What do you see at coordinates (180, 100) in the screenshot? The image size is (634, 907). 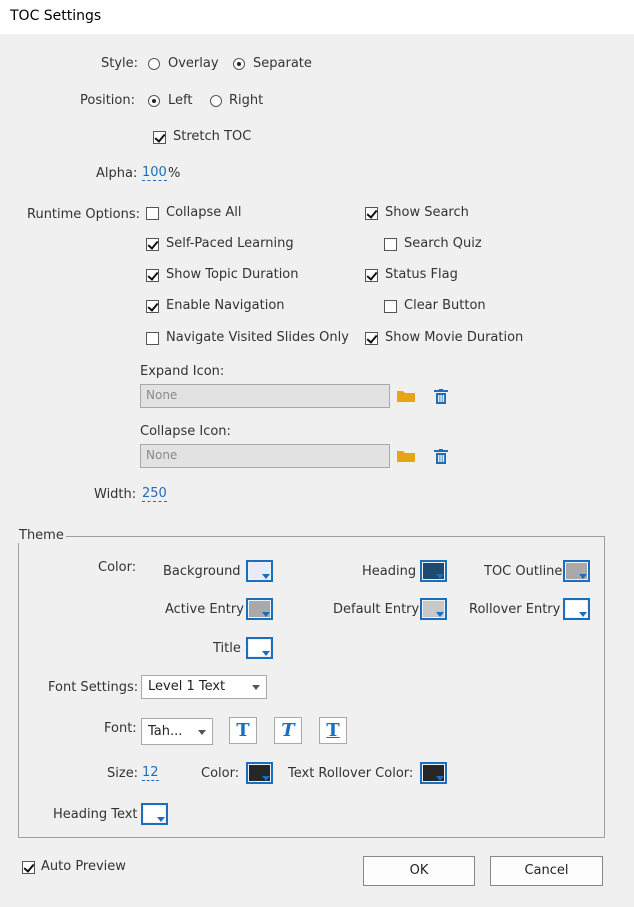 I see `position-left-label: Left` at bounding box center [180, 100].